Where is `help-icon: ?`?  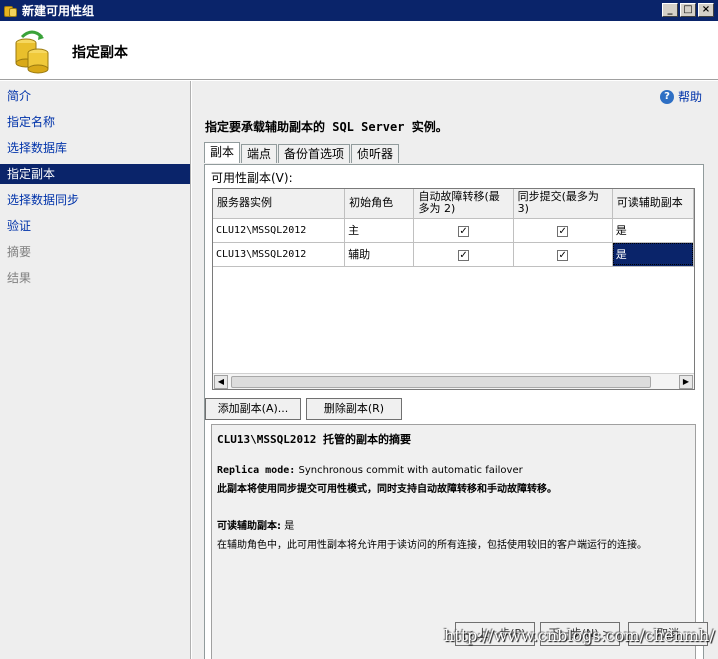
help-icon: ? is located at coordinates (666, 96).